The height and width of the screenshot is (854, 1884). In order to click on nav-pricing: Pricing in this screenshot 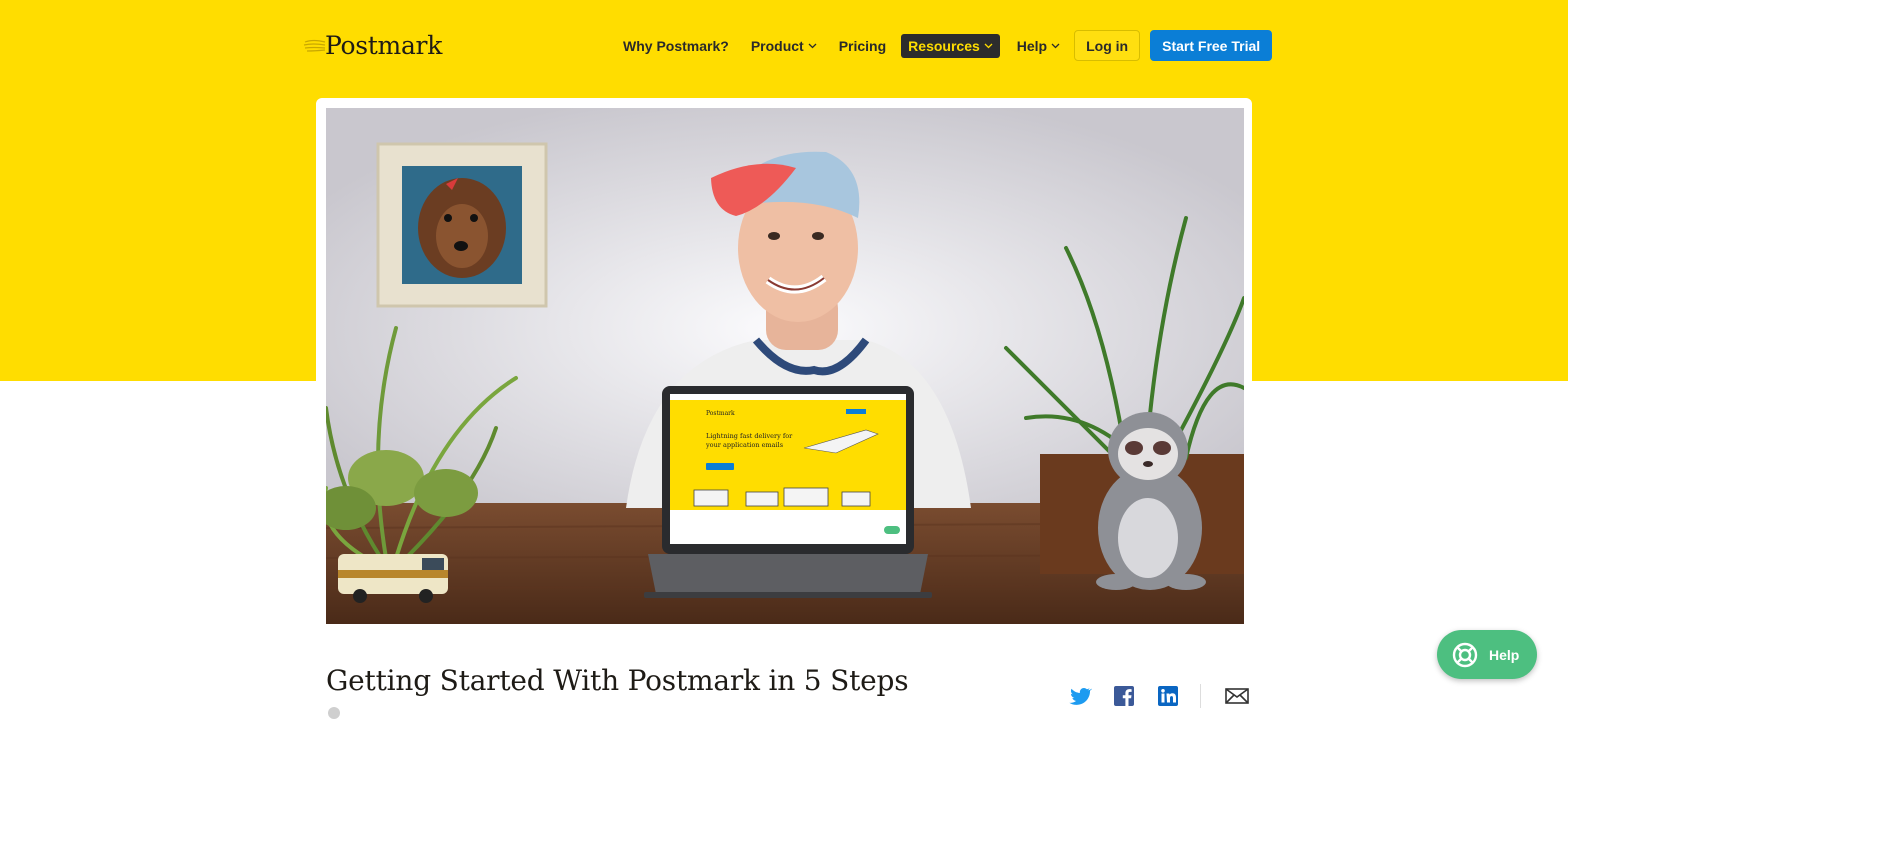, I will do `click(862, 46)`.